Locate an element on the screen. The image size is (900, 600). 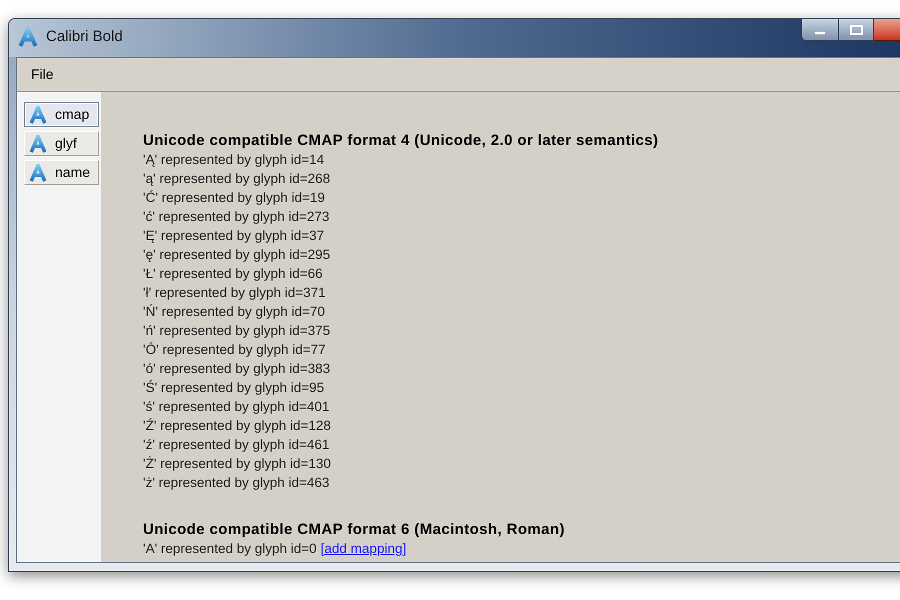
glyph-mapping-text: 'Ł' represented by glyph id=66 is located at coordinates (233, 274).